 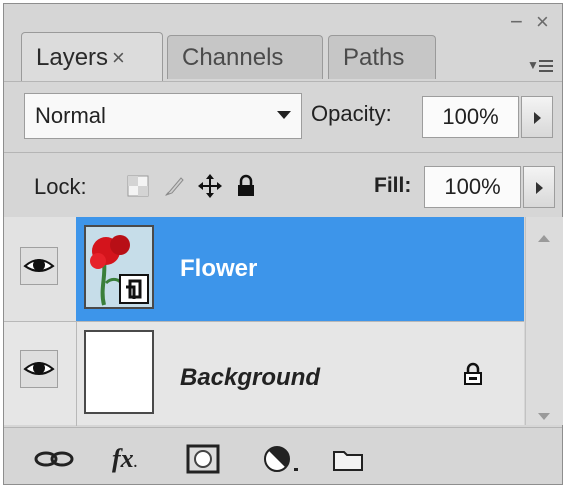 I want to click on tab-paths: Paths, so click(x=382, y=57).